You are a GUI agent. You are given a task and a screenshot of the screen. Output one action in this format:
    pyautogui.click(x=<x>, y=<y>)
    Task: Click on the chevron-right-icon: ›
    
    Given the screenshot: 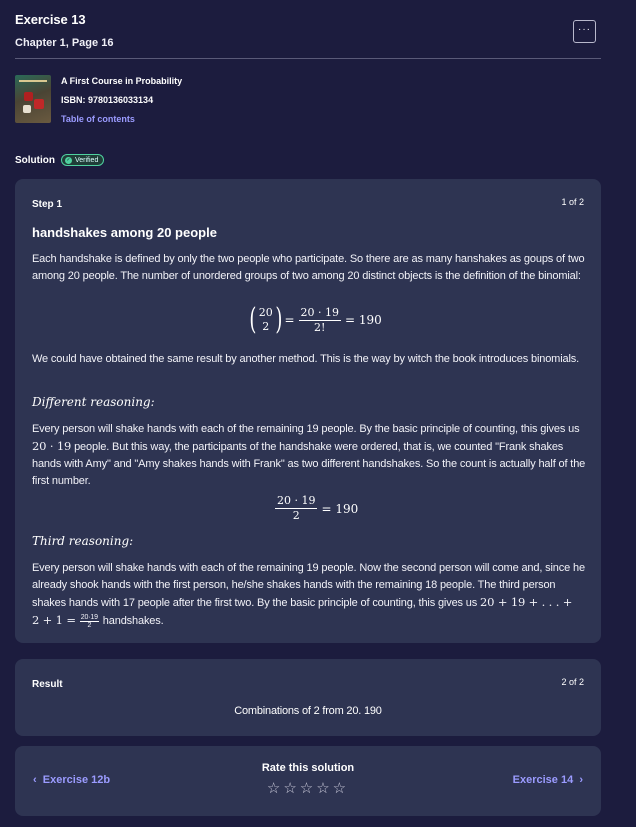 What is the action you would take?
    pyautogui.click(x=581, y=780)
    